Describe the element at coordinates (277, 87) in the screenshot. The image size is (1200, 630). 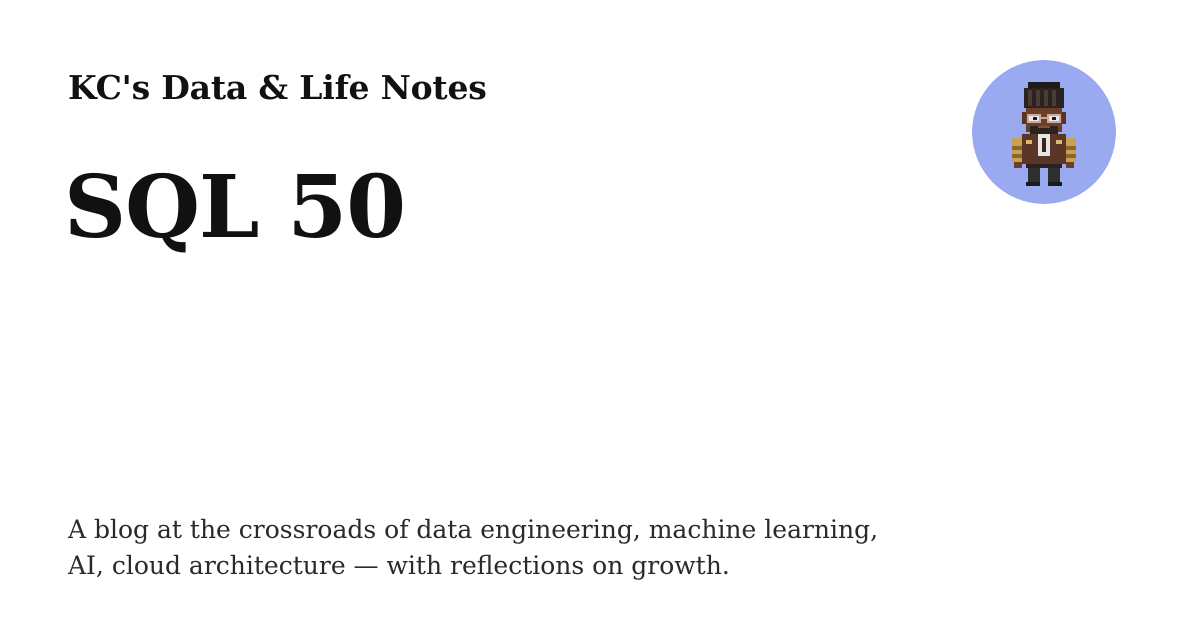
I see `site-name: KC's Data & Life Notes` at that location.